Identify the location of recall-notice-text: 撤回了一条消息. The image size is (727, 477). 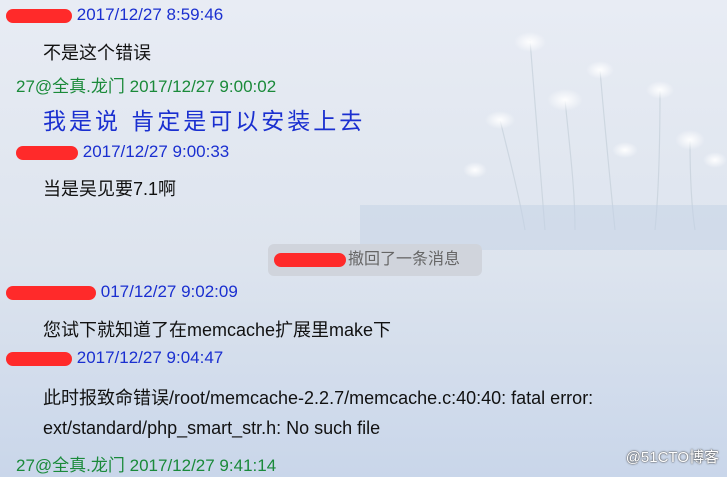
(404, 259).